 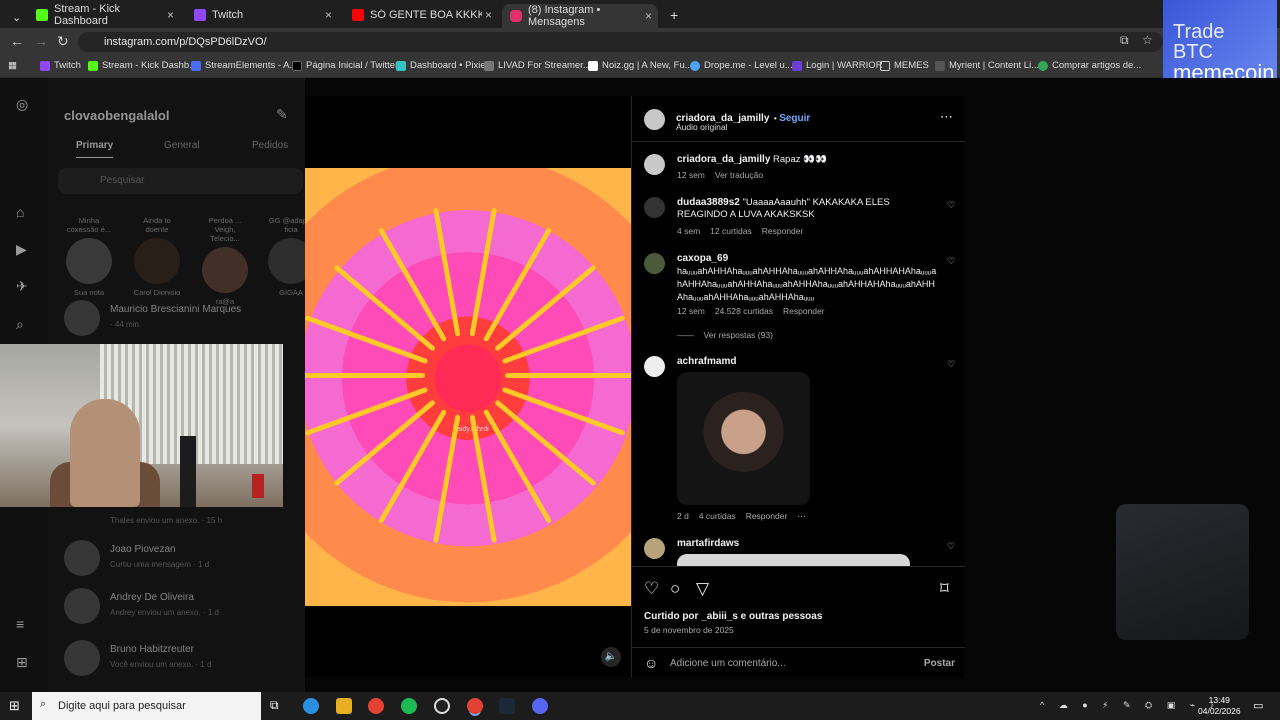 I want to click on bookmark-pixie: Dashboard • Pixie, so click(x=441, y=65).